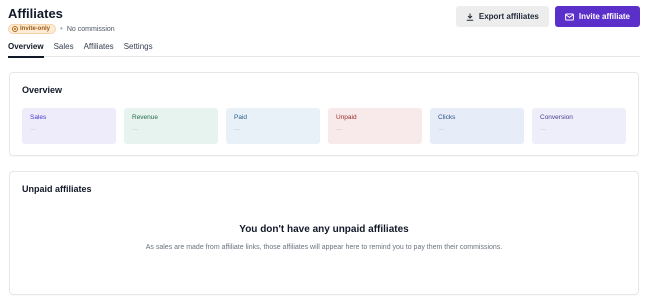 Image resolution: width=650 pixels, height=301 pixels. Describe the element at coordinates (324, 49) in the screenshot. I see `tab-bar: Overview Sales Affiliates Settings` at that location.